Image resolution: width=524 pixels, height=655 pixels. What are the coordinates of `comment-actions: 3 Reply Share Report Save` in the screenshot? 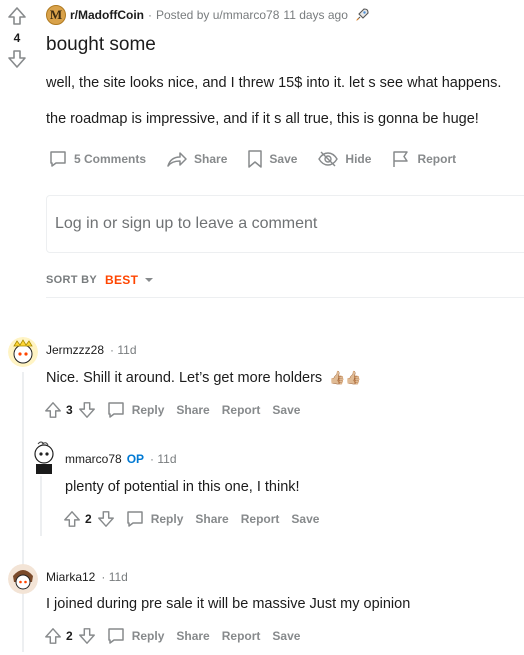 It's located at (172, 410).